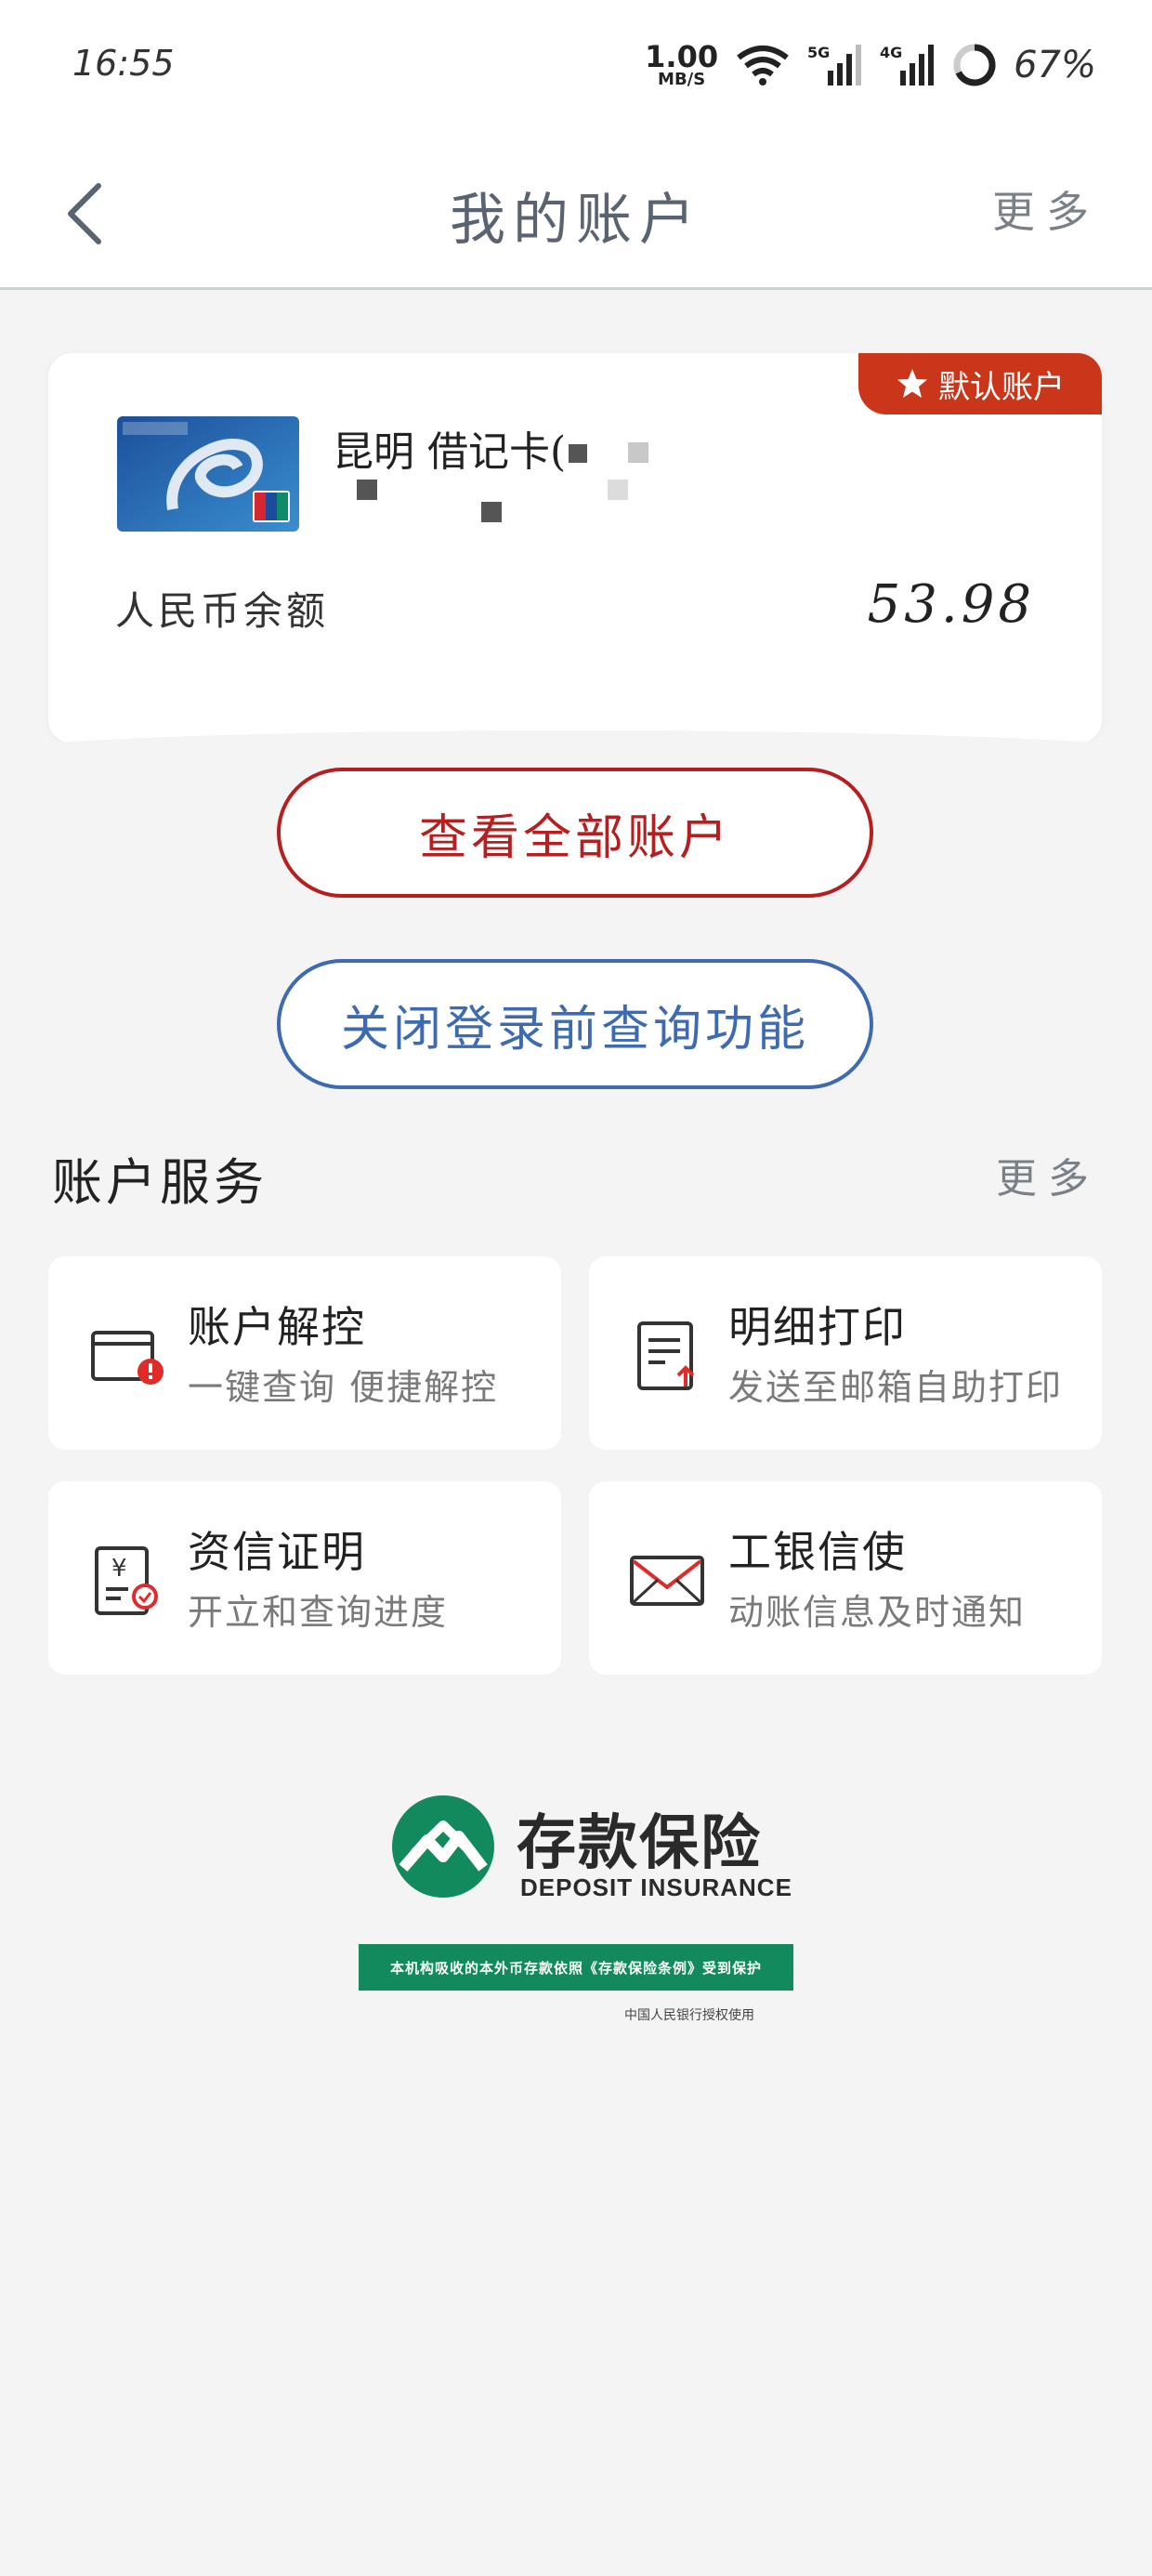 Image resolution: width=1152 pixels, height=2576 pixels. What do you see at coordinates (318, 1612) in the screenshot?
I see `service-subtitle: 开立和查询进度` at bounding box center [318, 1612].